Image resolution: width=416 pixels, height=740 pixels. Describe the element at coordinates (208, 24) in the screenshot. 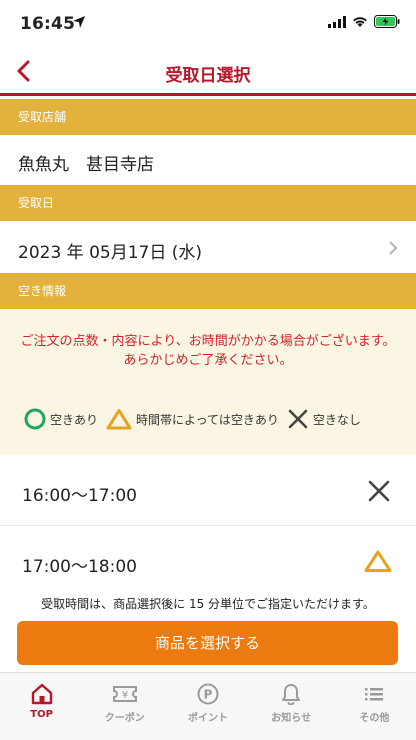

I see `status-bar: 16:45` at that location.